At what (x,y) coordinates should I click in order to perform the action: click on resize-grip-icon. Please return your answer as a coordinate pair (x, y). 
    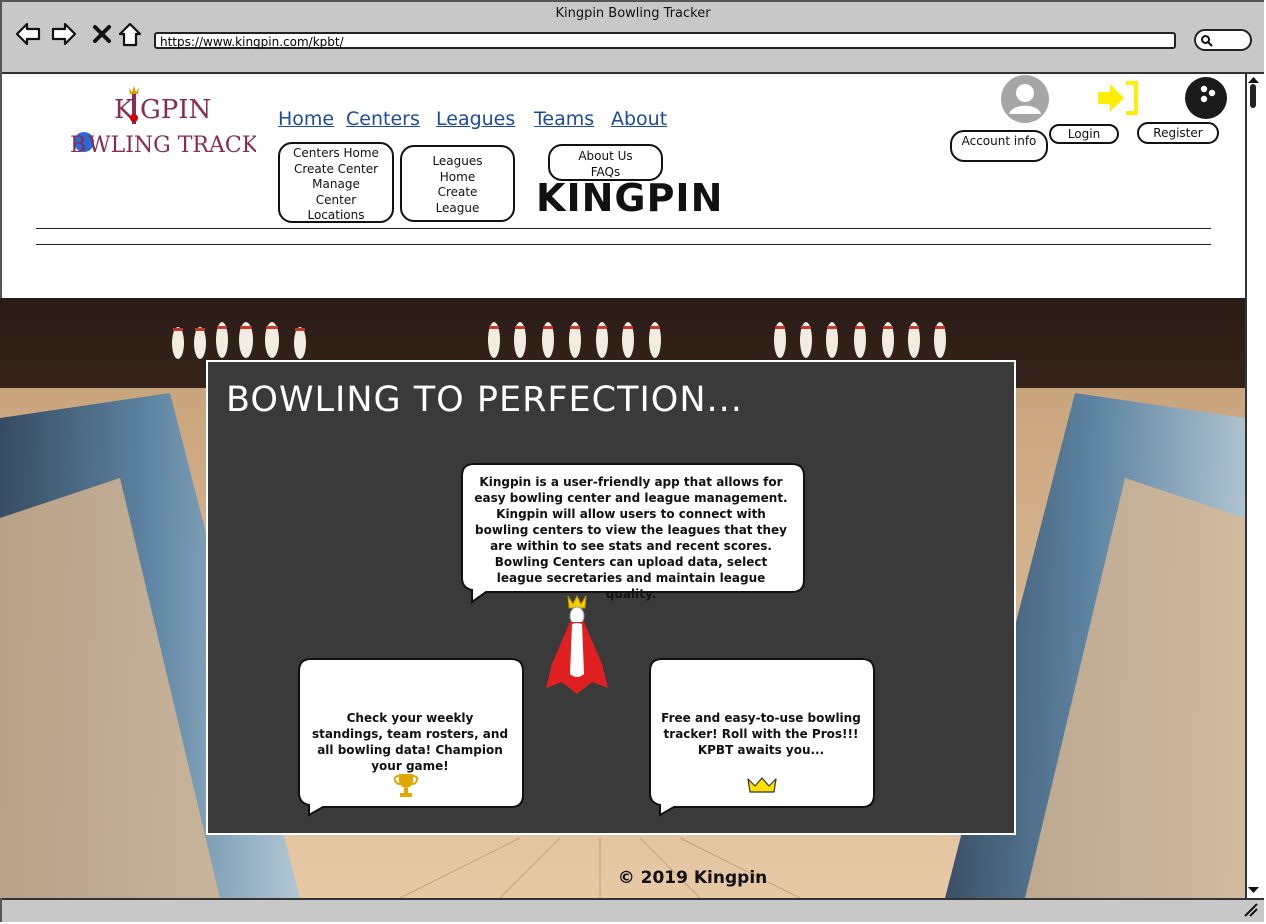
    Looking at the image, I should click on (1250, 910).